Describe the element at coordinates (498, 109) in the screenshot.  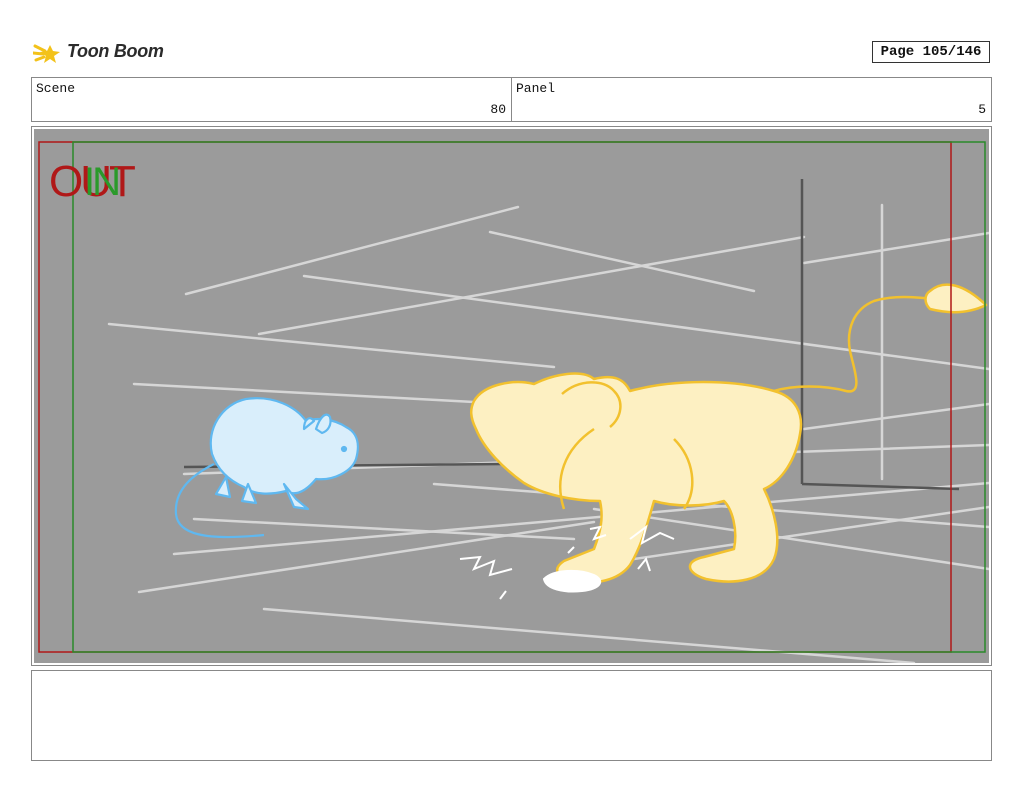
I see `scene-value: 80` at that location.